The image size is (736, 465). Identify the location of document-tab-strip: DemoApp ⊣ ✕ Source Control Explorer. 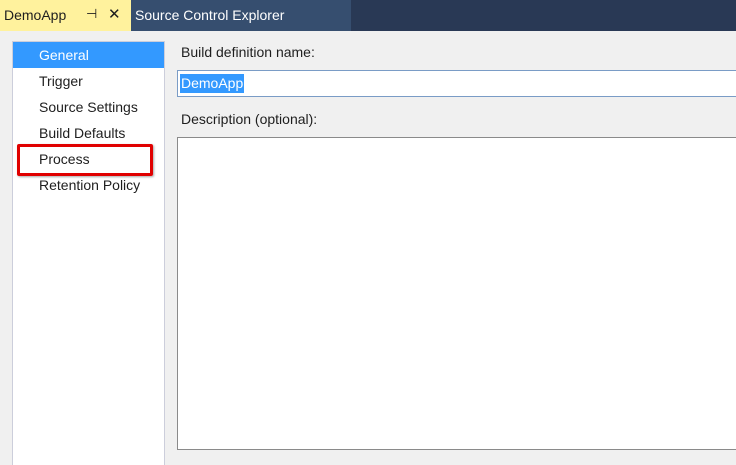
(368, 15).